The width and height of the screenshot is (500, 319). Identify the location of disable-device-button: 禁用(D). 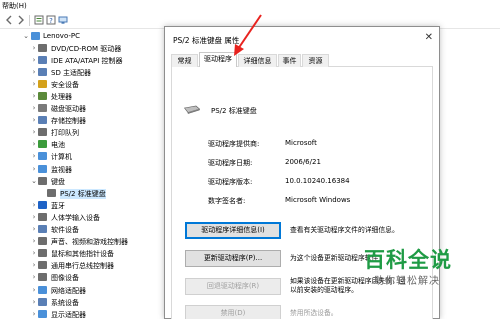
(233, 312).